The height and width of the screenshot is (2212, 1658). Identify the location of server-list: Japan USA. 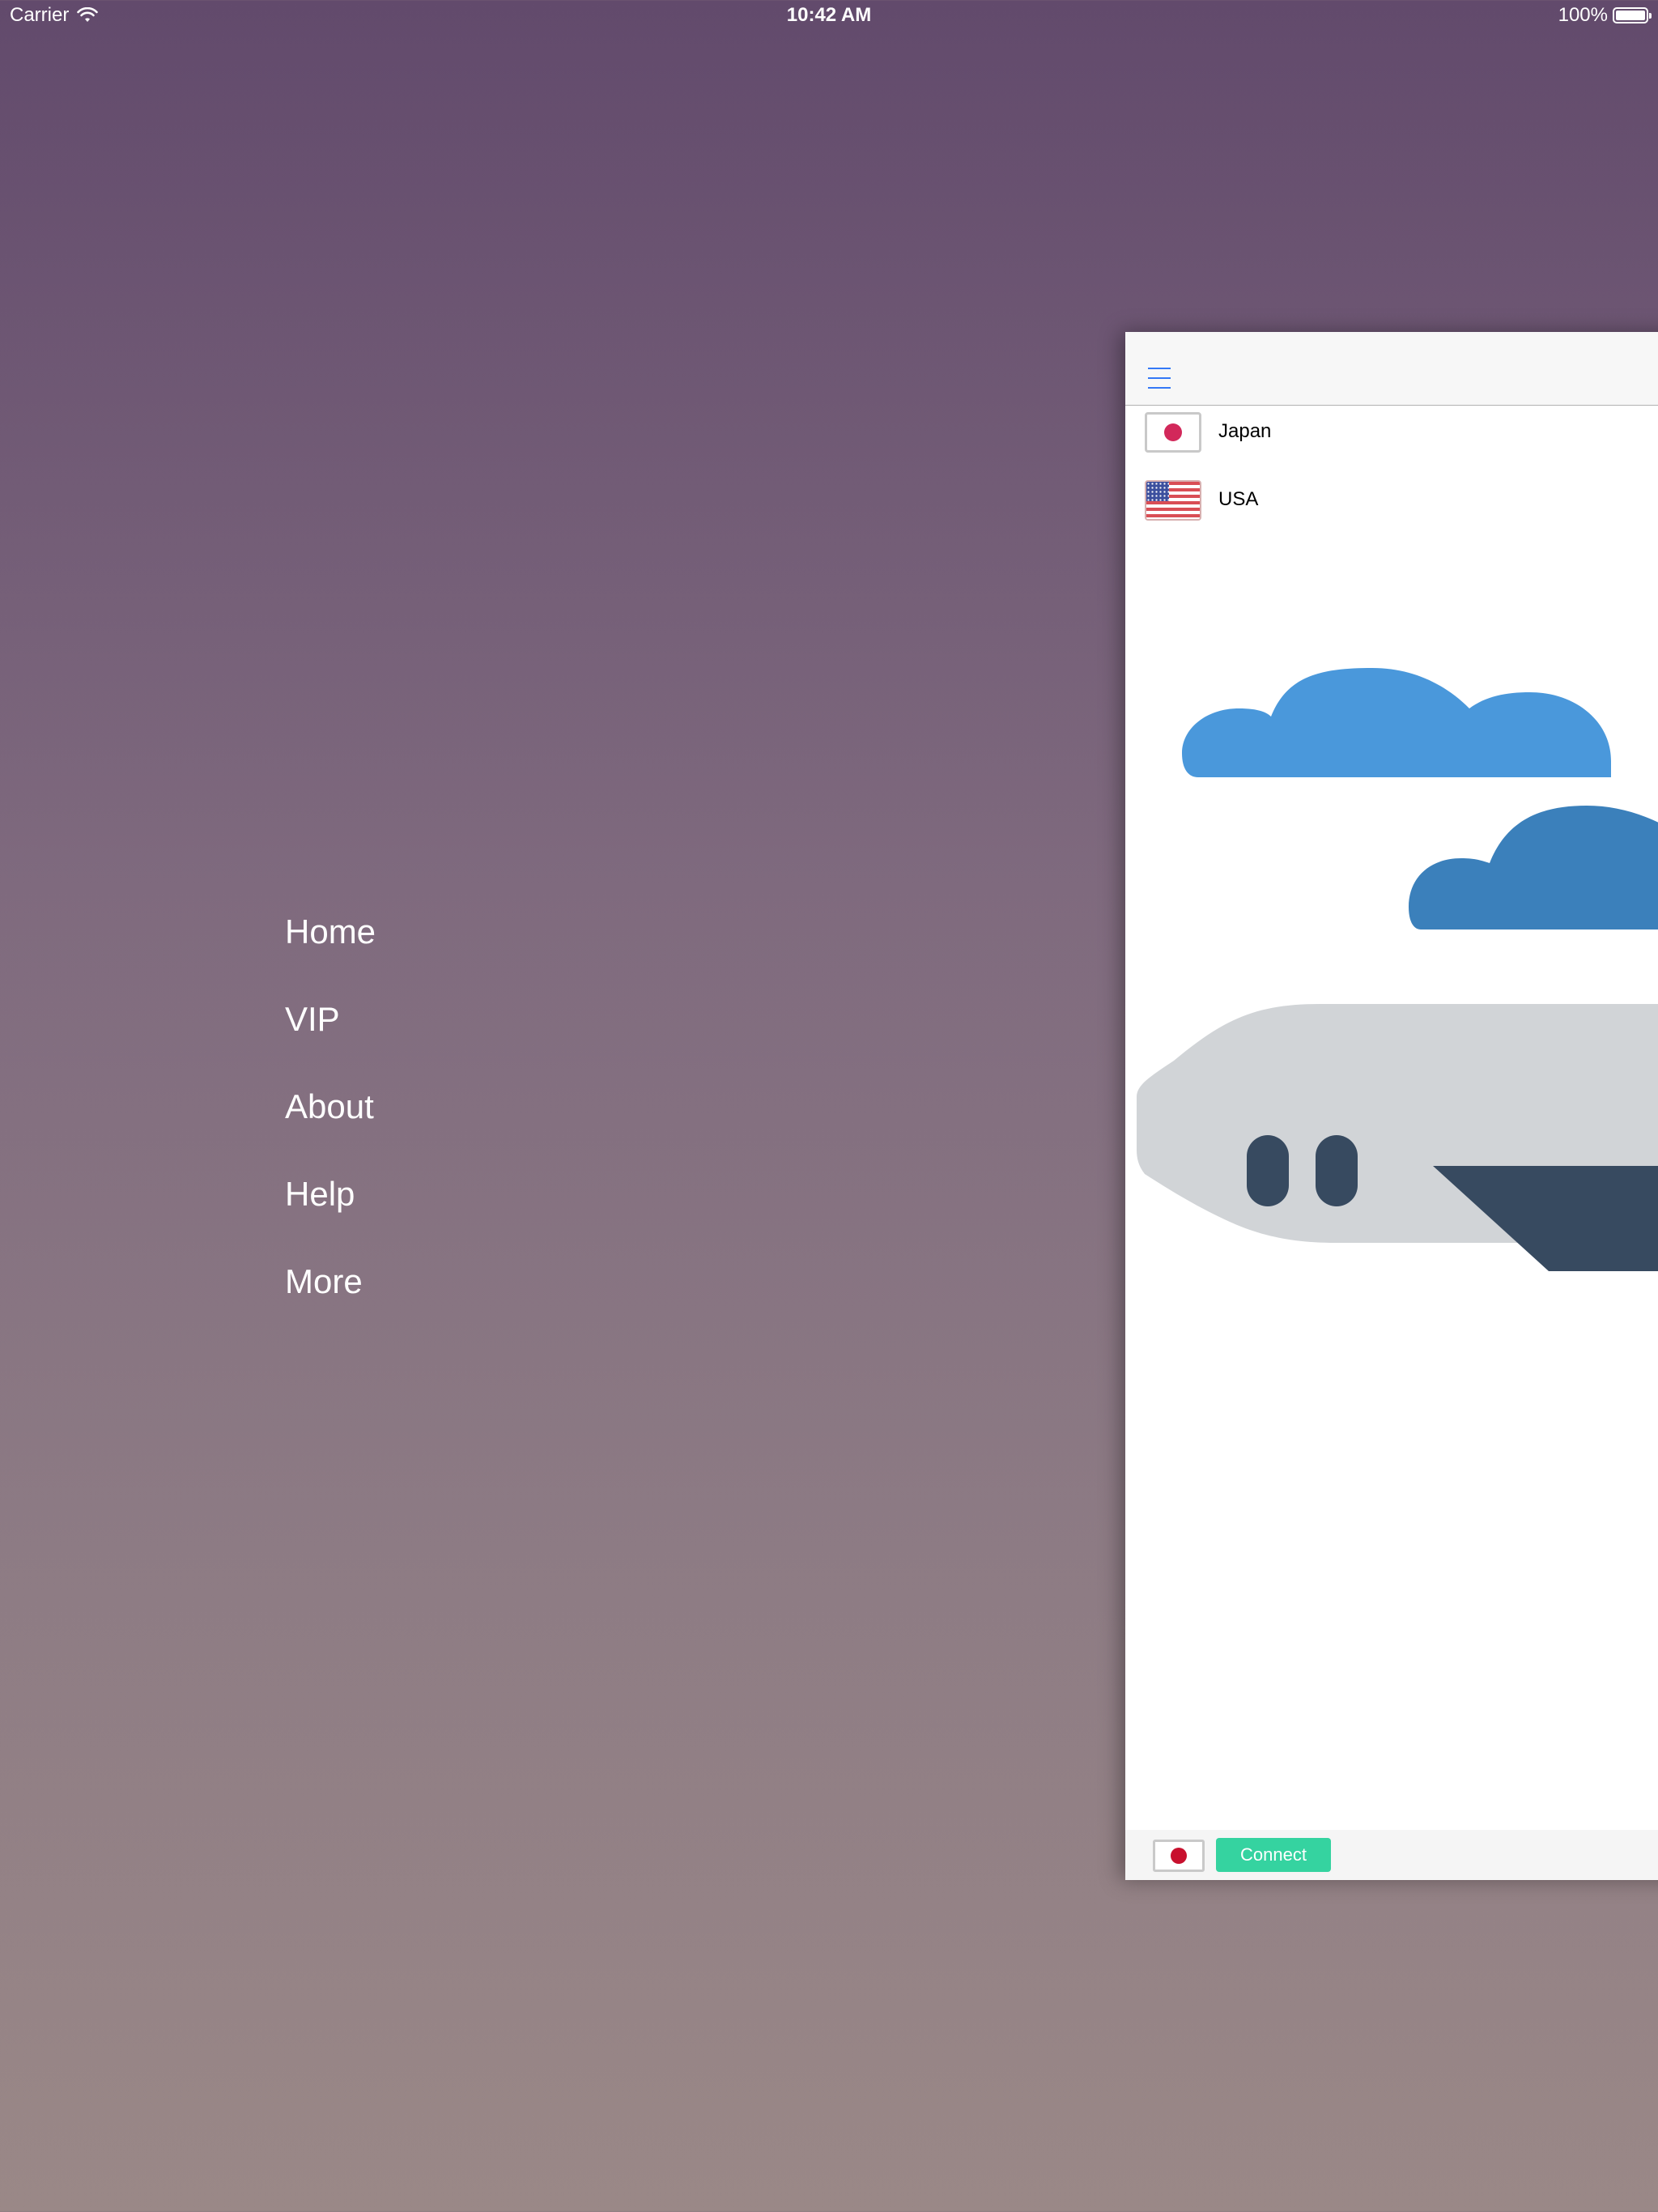
(1391, 474).